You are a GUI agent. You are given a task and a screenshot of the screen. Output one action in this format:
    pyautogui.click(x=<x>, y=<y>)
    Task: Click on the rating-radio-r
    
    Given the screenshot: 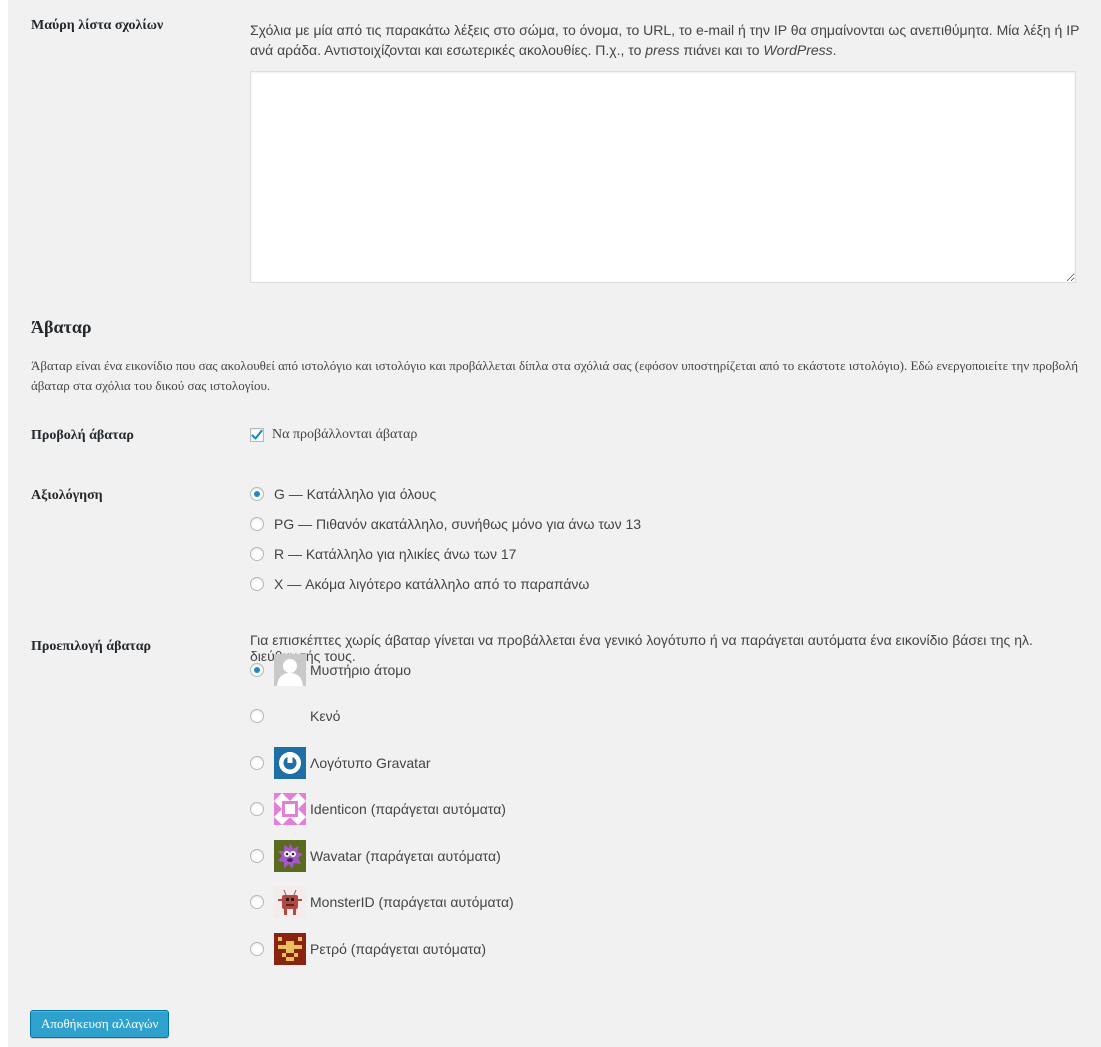 What is the action you would take?
    pyautogui.click(x=257, y=554)
    